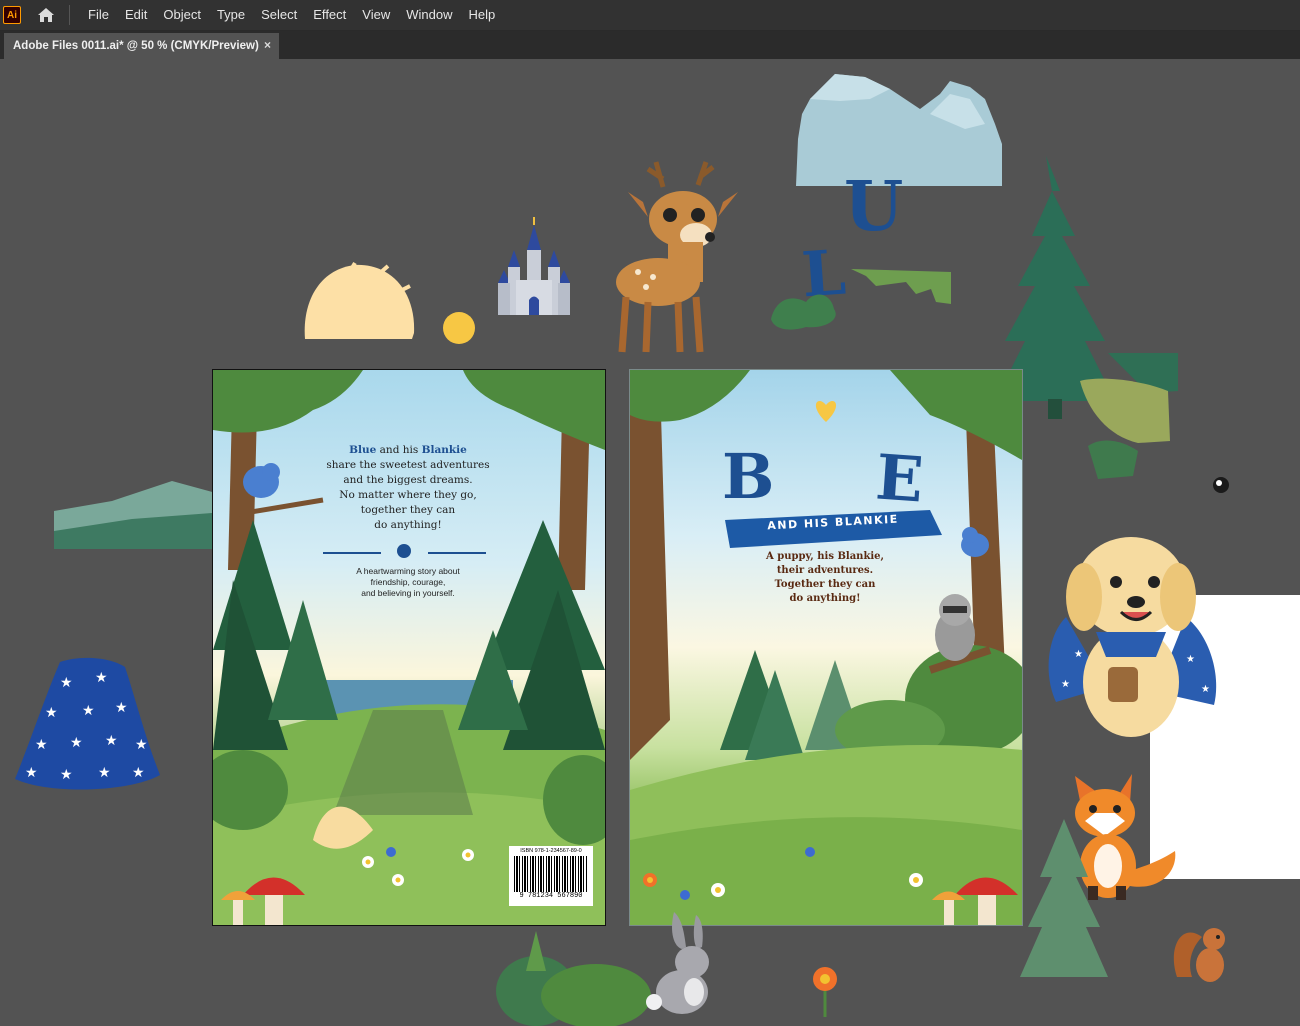 The width and height of the screenshot is (1300, 1026). I want to click on barcode-digits: 9 781234 567890, so click(551, 896).